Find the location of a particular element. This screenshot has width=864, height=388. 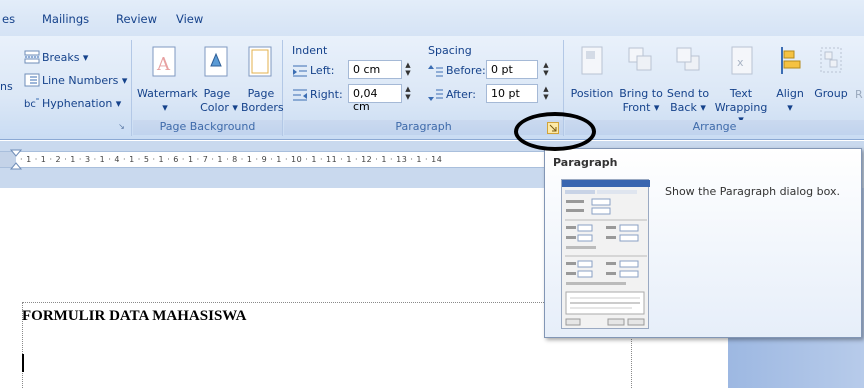

text-wrapping-icon: x is located at coordinates (742, 60).